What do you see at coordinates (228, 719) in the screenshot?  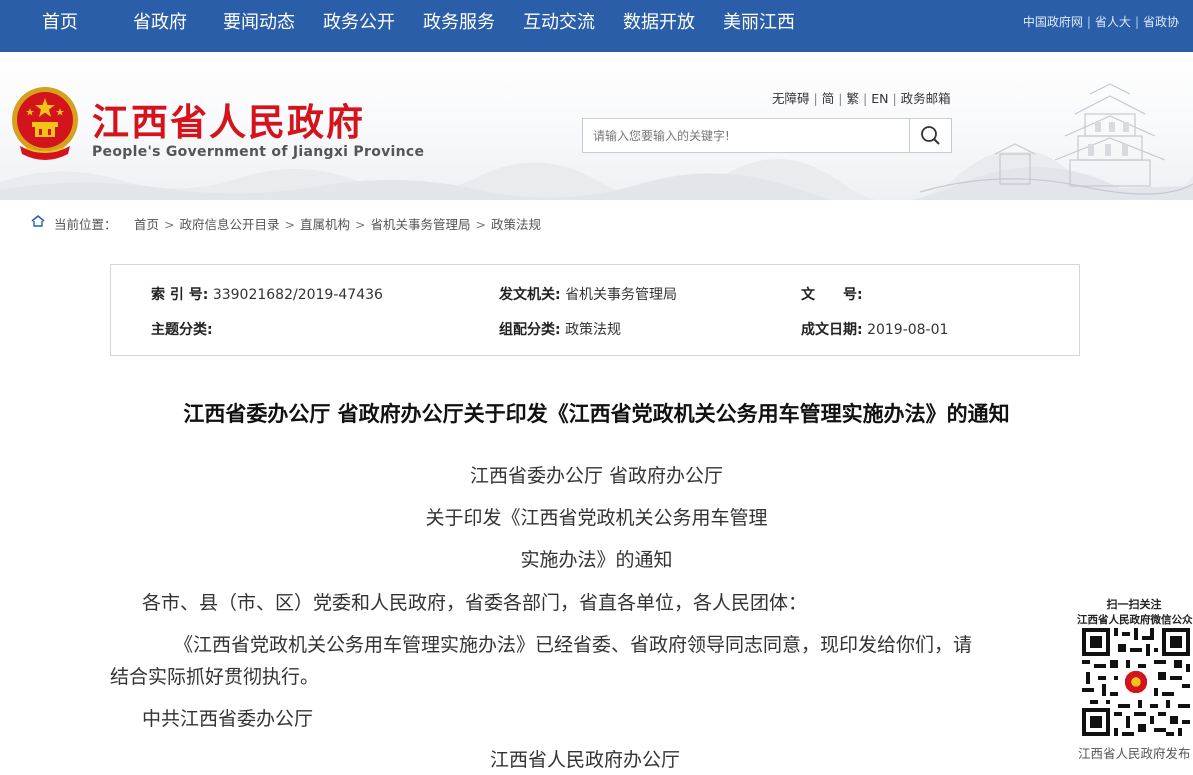 I see `article-signature: 中共江西省委办公厅` at bounding box center [228, 719].